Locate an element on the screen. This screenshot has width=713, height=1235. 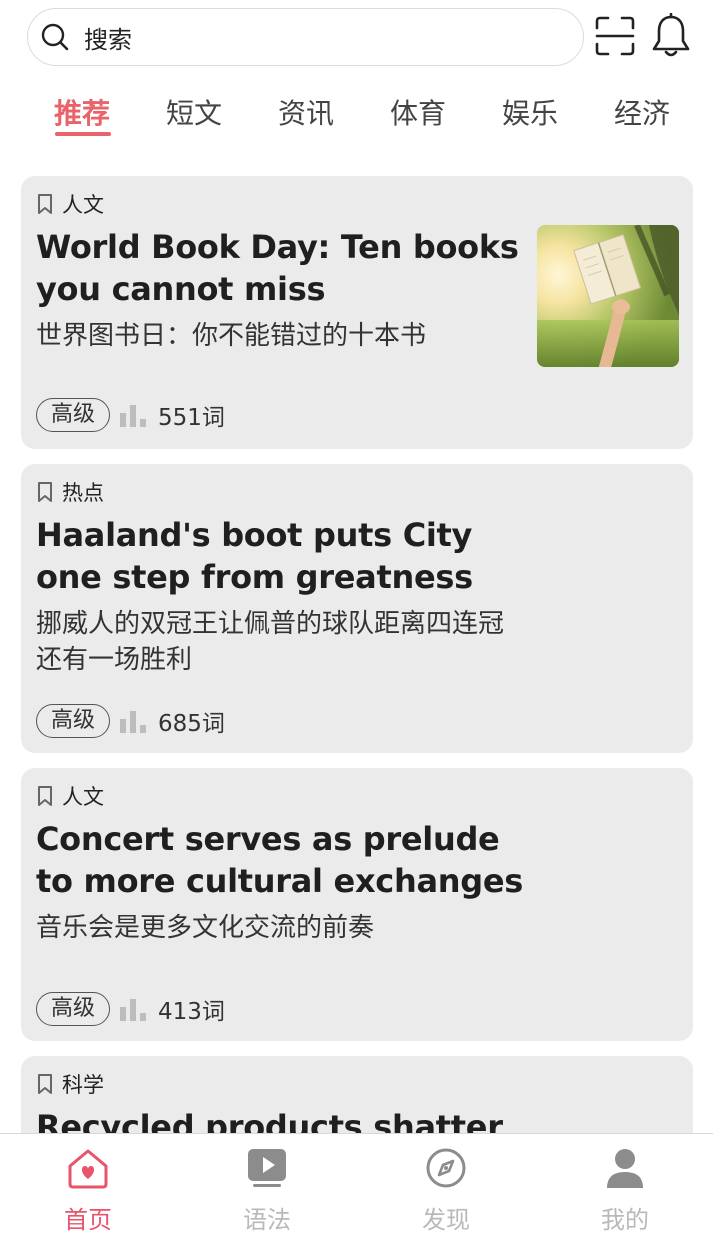
nav-grammar: 语法 is located at coordinates (267, 1190).